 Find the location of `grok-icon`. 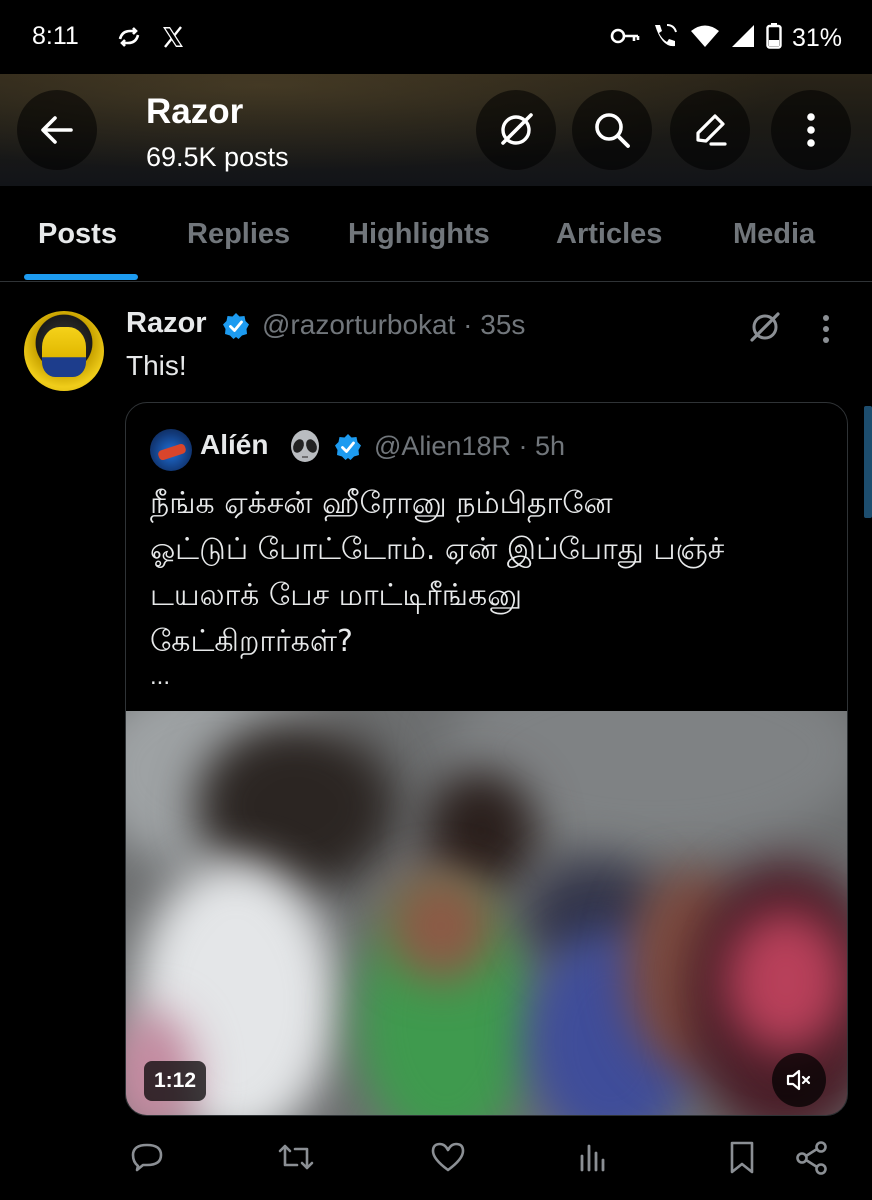

grok-icon is located at coordinates (517, 129).